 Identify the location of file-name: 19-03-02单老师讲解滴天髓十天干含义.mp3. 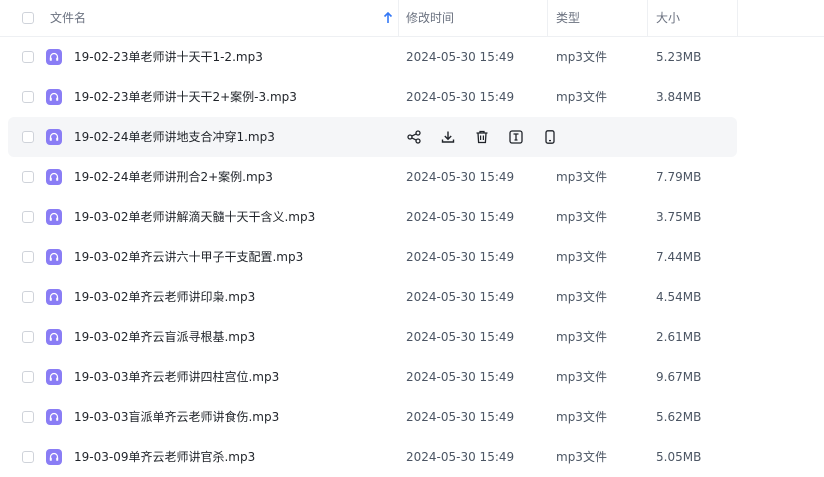
(194, 217).